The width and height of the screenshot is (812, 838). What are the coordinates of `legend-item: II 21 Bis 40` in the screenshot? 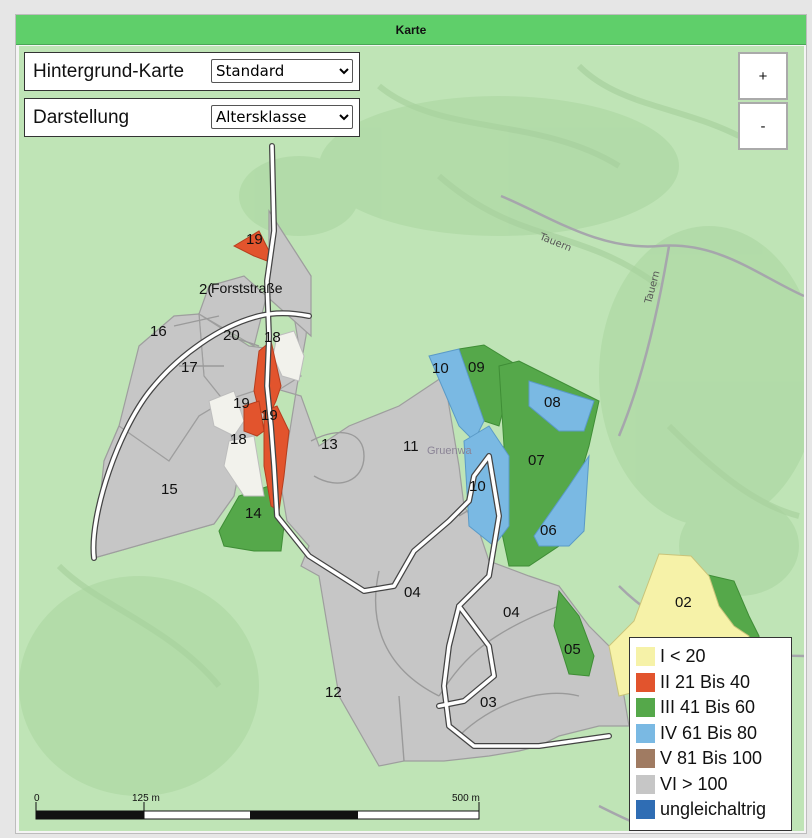 It's located at (713, 683).